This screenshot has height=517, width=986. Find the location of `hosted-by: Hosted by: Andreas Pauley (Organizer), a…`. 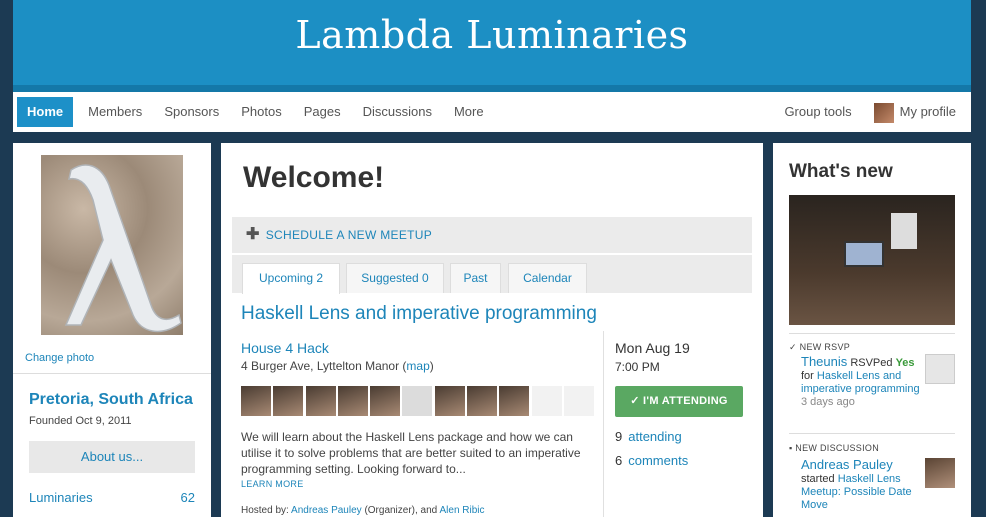

hosted-by: Hosted by: Andreas Pauley (Organizer), a… is located at coordinates (363, 510).